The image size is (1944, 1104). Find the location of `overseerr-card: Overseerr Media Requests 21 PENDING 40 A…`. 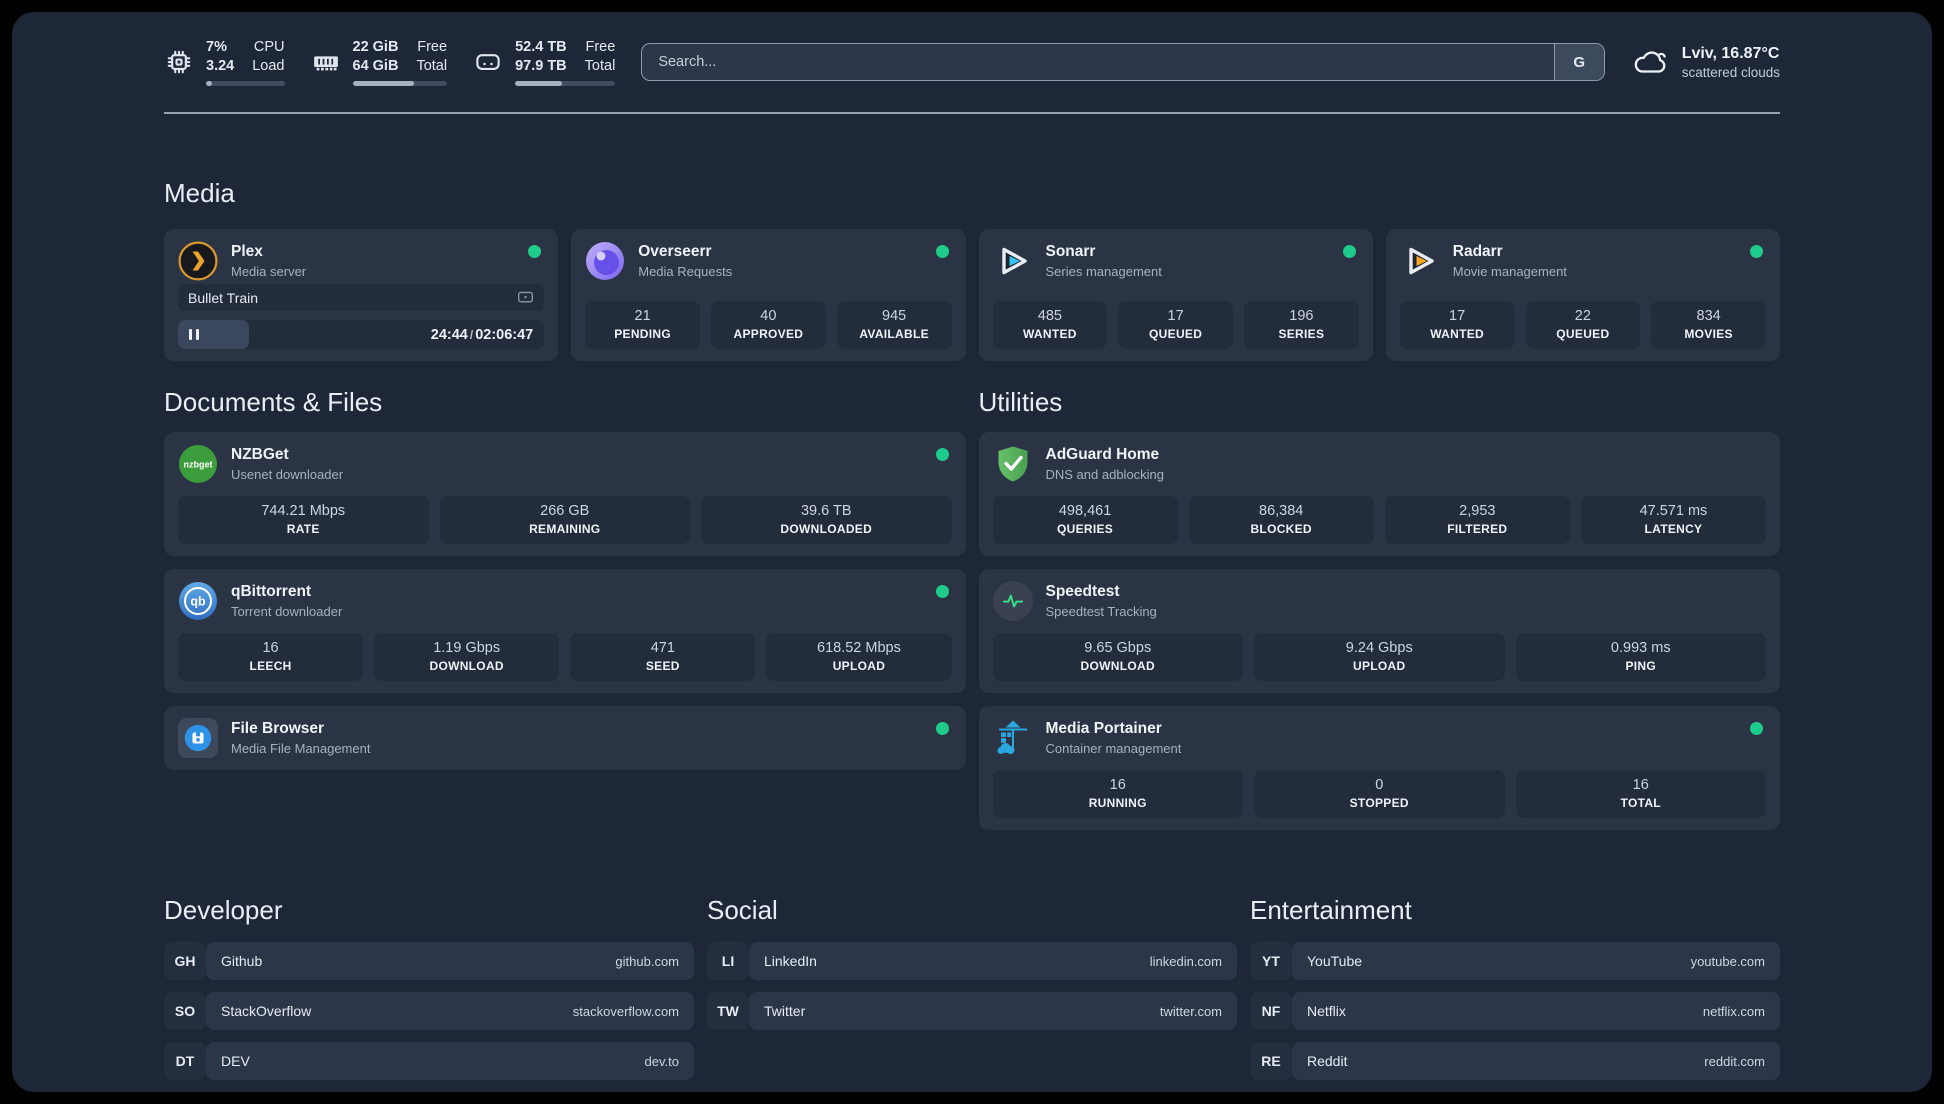

overseerr-card: Overseerr Media Requests 21 PENDING 40 A… is located at coordinates (768, 295).